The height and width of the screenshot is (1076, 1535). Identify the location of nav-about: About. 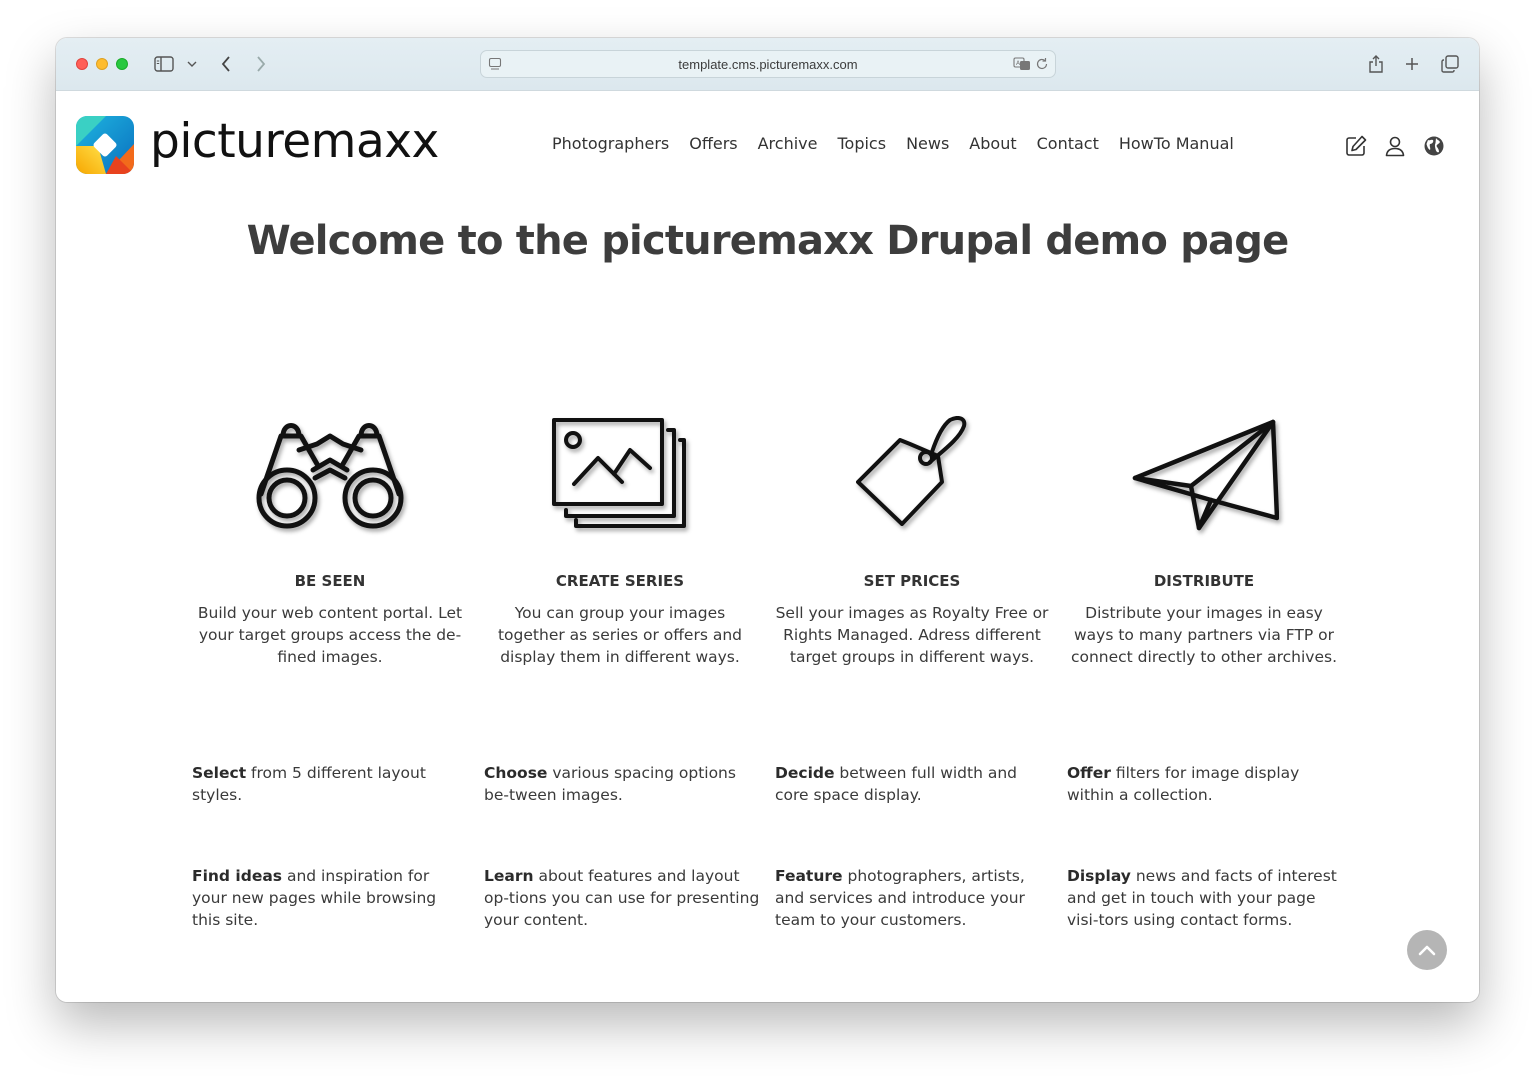
(992, 143).